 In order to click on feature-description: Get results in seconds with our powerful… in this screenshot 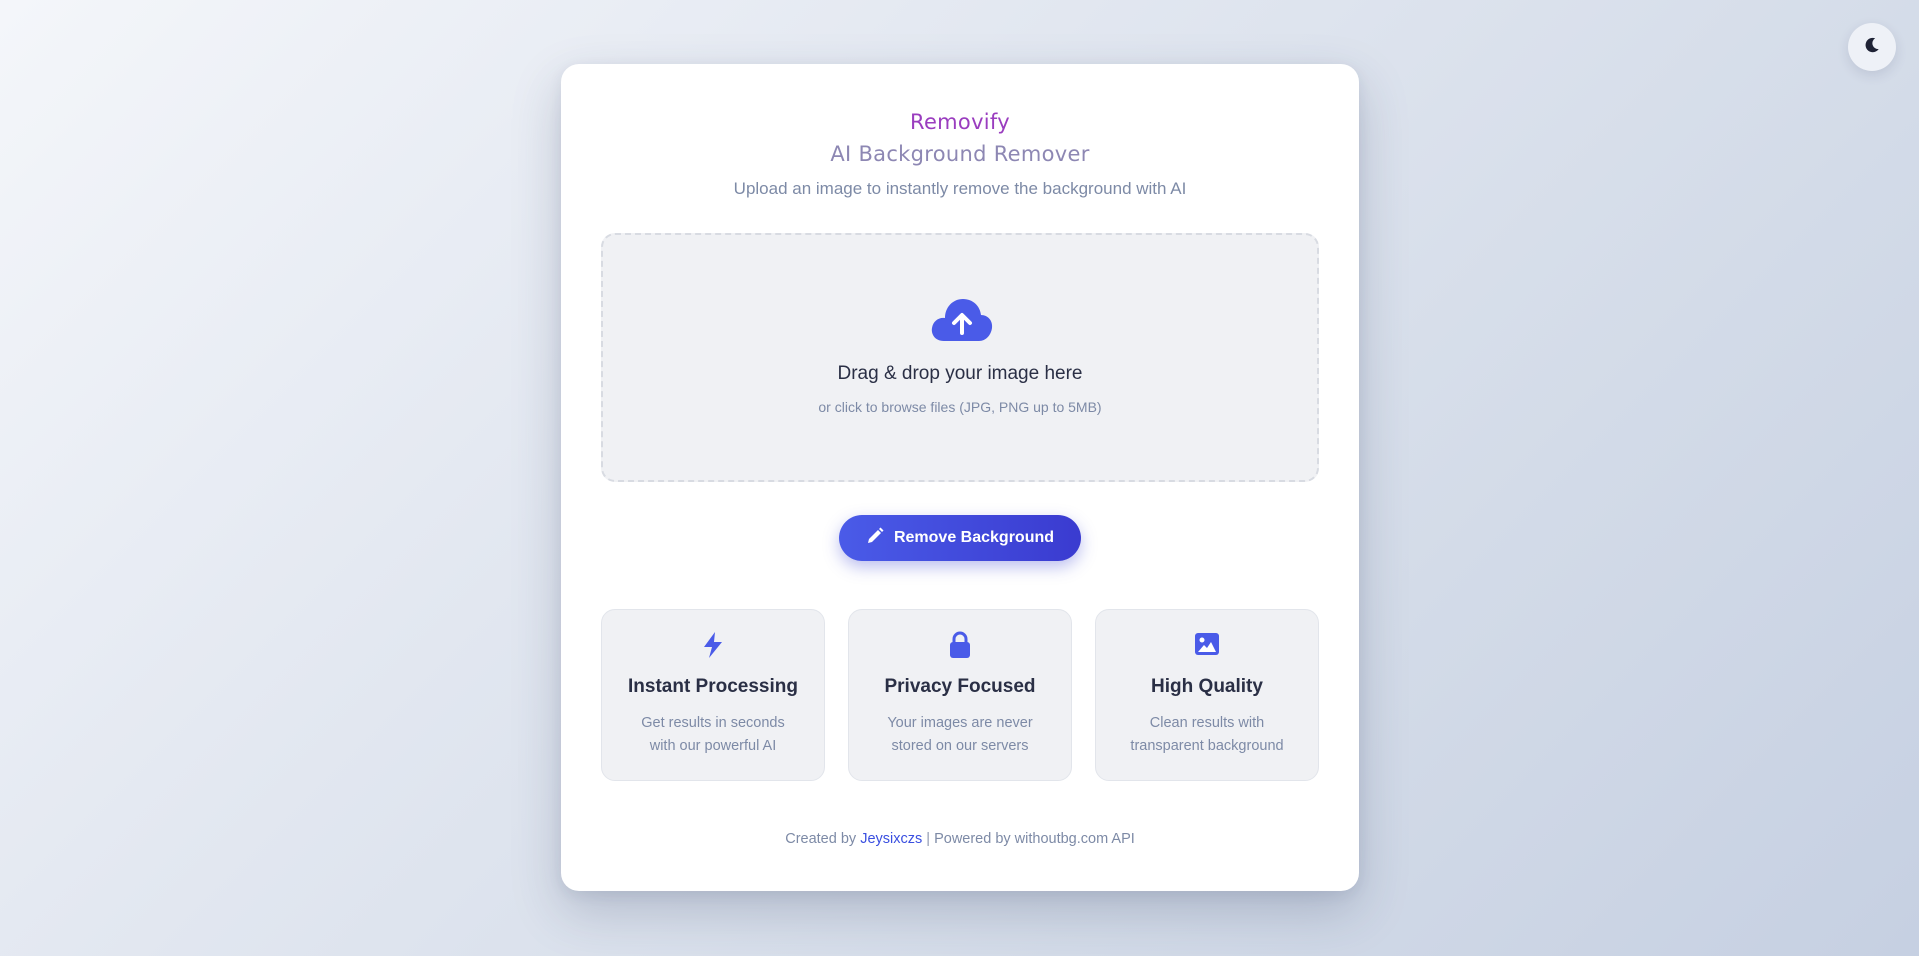, I will do `click(713, 734)`.